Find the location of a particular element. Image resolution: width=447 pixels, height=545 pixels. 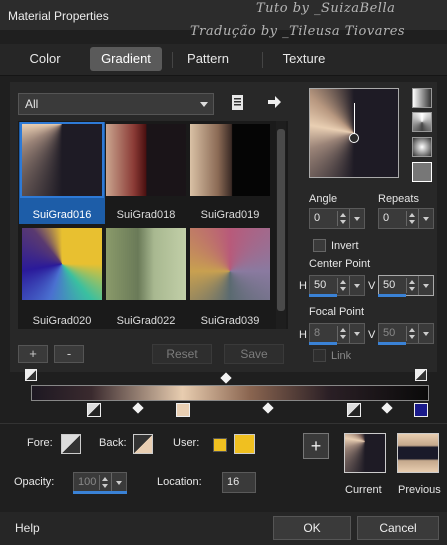

focal-point-v-stepper is located at coordinates (411, 333).